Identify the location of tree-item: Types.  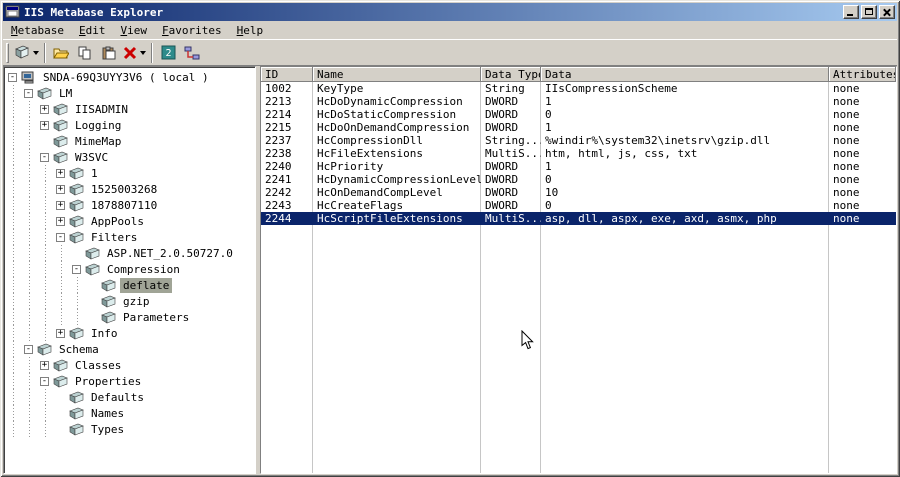
(130, 429).